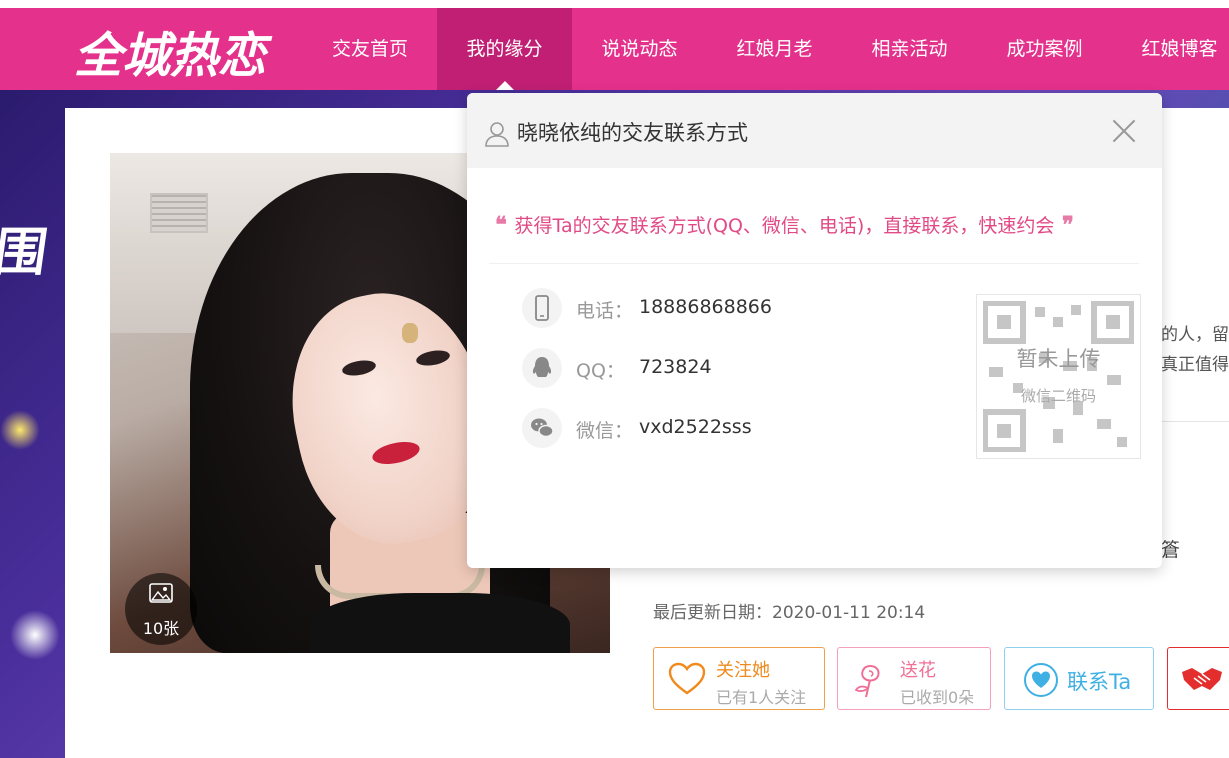  I want to click on modal-title: 晓晓依纯的交友联系方式, so click(632, 133).